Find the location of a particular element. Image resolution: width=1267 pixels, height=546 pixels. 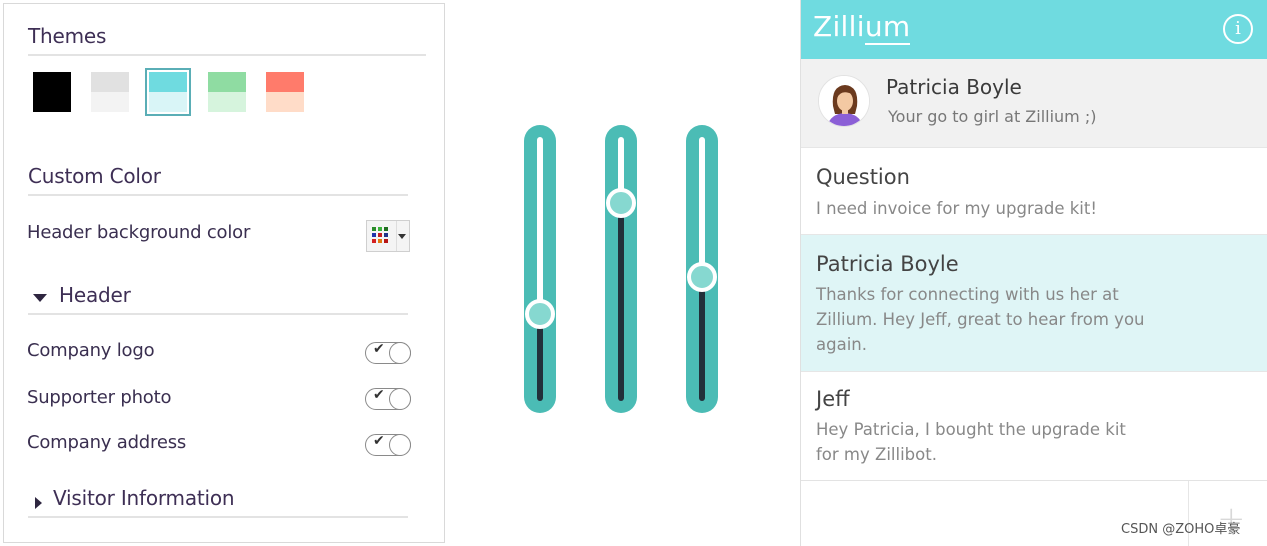

chat-header: Zillium i is located at coordinates (1034, 29).